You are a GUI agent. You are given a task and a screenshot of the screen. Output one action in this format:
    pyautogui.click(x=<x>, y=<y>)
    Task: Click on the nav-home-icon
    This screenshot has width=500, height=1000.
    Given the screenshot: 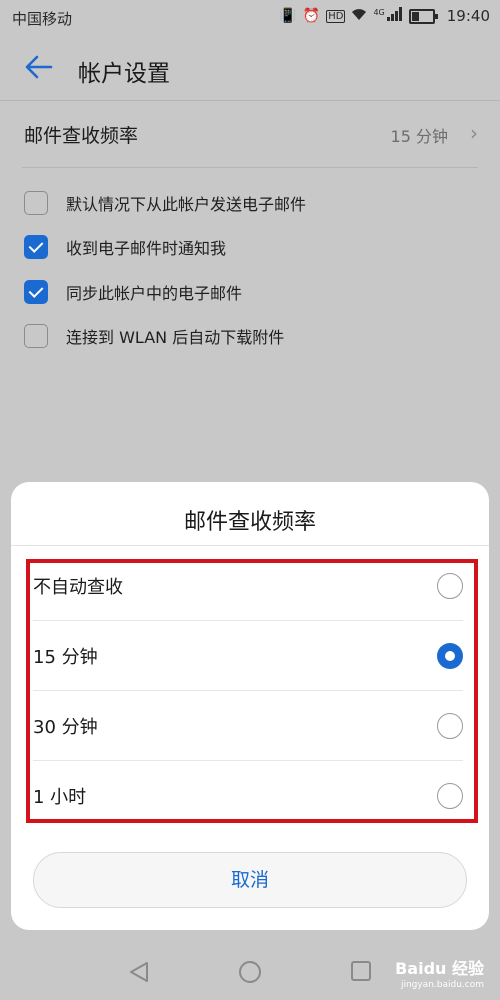 What is the action you would take?
    pyautogui.click(x=250, y=972)
    